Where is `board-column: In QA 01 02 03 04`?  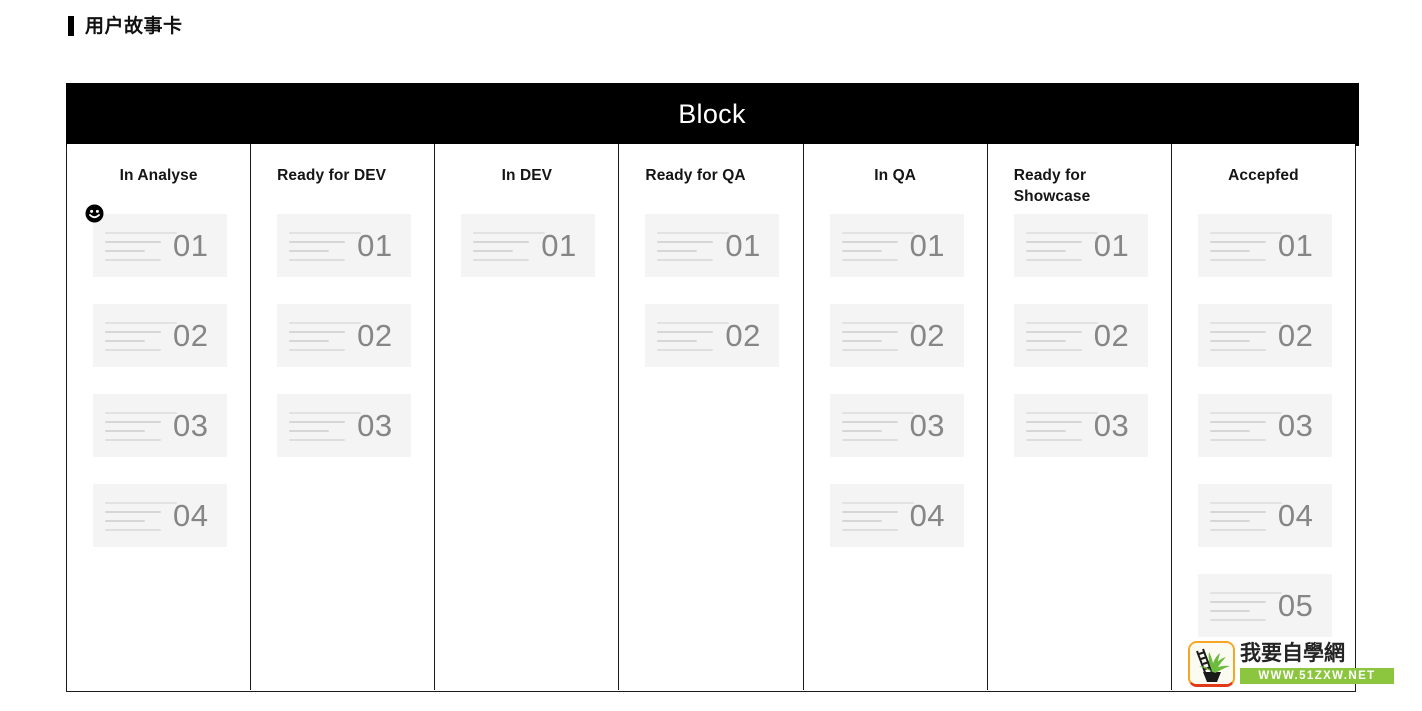 board-column: In QA 01 02 03 04 is located at coordinates (895, 417).